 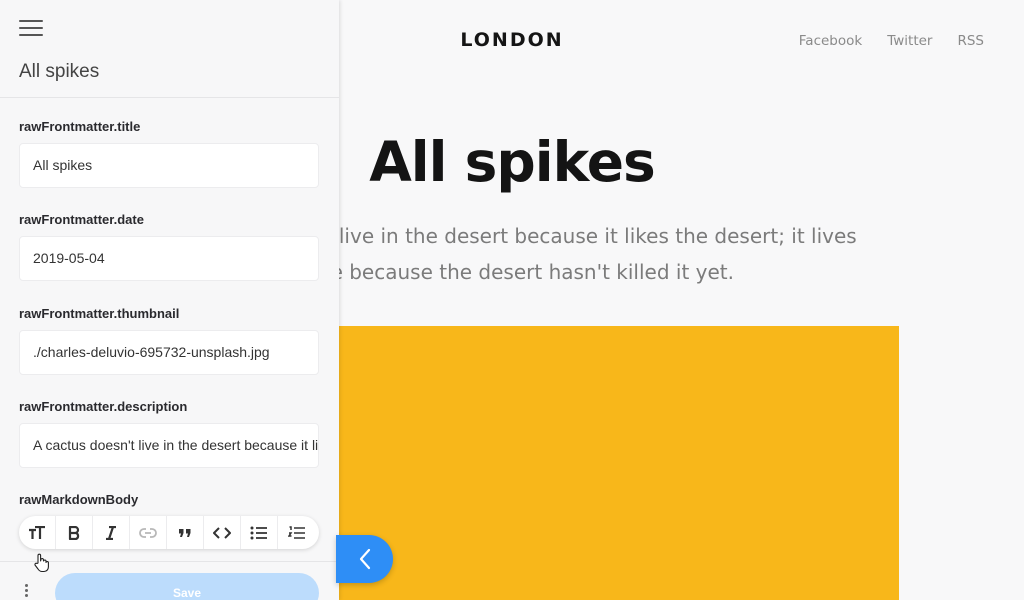 I want to click on link-button, so click(x=148, y=532).